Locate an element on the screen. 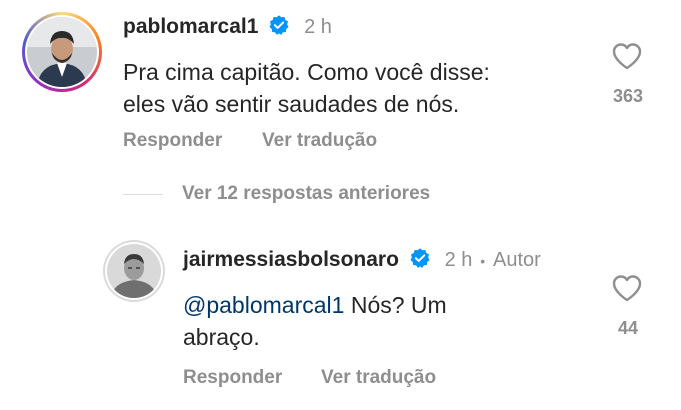 This screenshot has width=681, height=410. mention-link: @pablomarcal1 is located at coordinates (263, 305).